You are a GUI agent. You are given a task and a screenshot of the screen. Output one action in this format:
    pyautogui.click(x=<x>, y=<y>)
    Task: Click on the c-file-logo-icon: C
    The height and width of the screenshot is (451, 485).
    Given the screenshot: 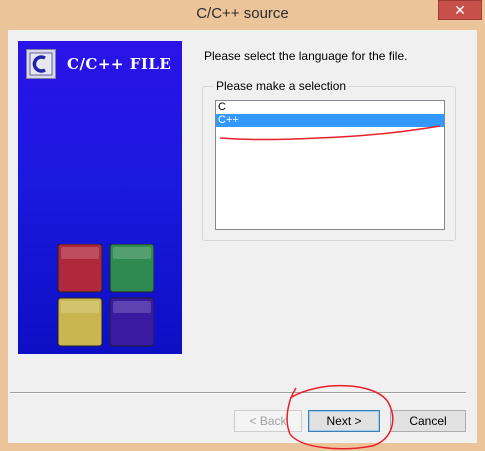 What is the action you would take?
    pyautogui.click(x=41, y=64)
    